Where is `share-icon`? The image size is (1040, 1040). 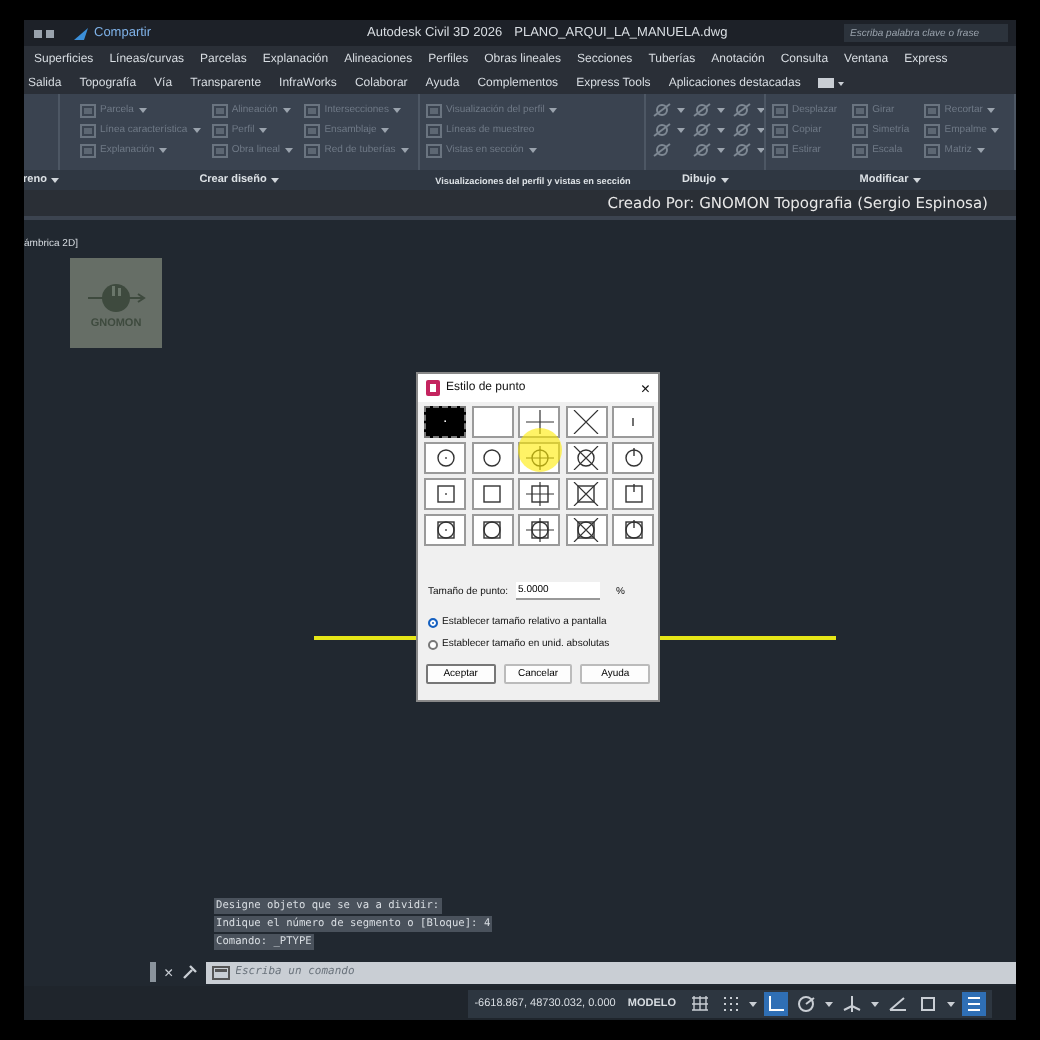 share-icon is located at coordinates (81, 33).